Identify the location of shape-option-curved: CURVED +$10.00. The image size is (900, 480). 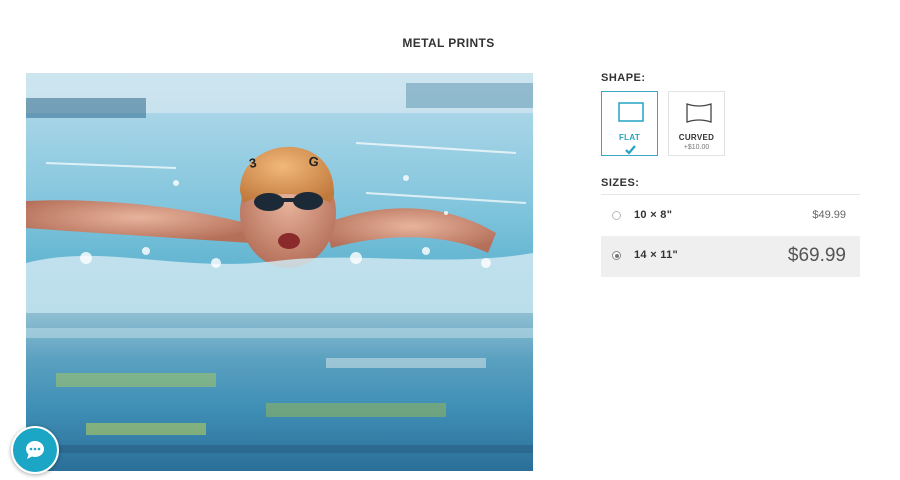
(696, 123).